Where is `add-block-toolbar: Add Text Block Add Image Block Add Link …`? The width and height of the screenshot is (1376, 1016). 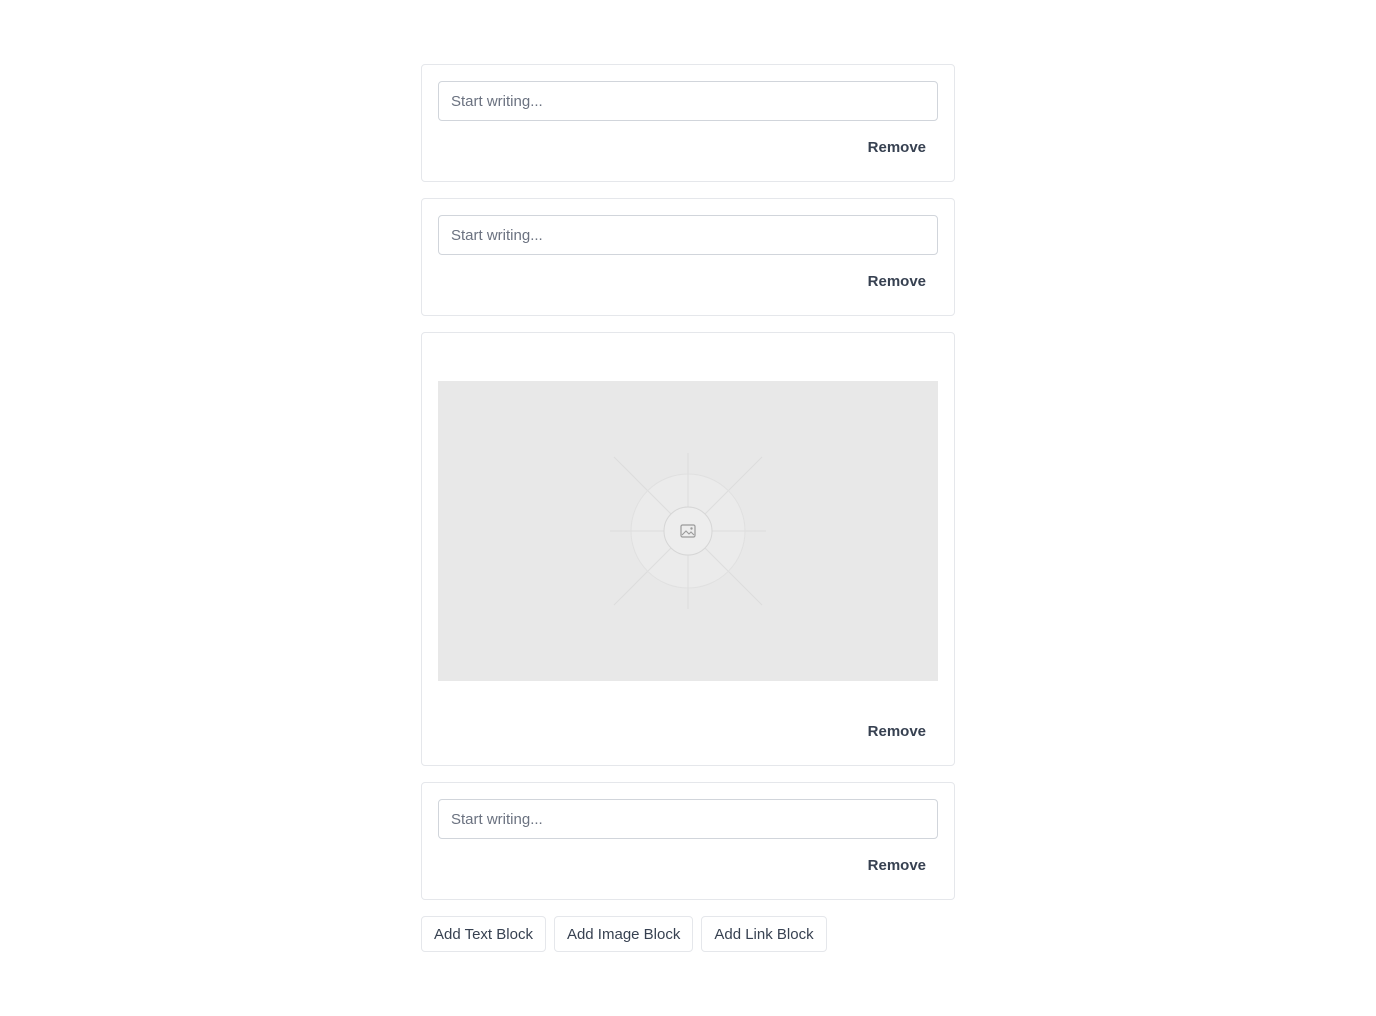 add-block-toolbar: Add Text Block Add Image Block Add Link … is located at coordinates (688, 934).